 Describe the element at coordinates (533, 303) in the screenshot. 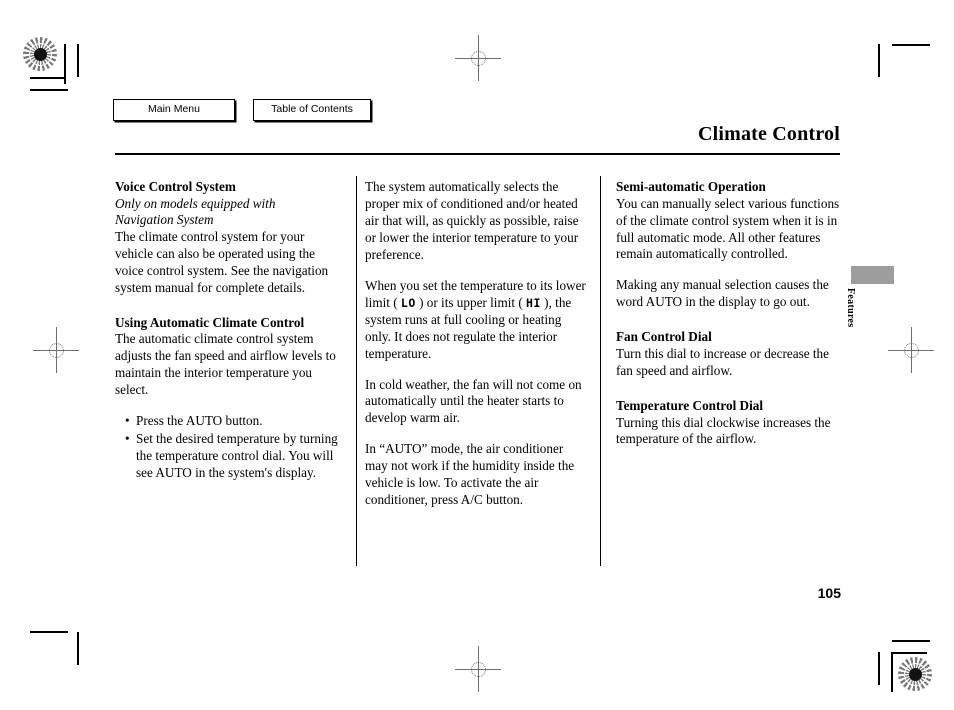

I see `lcd-high-indicator-icon: HI` at that location.